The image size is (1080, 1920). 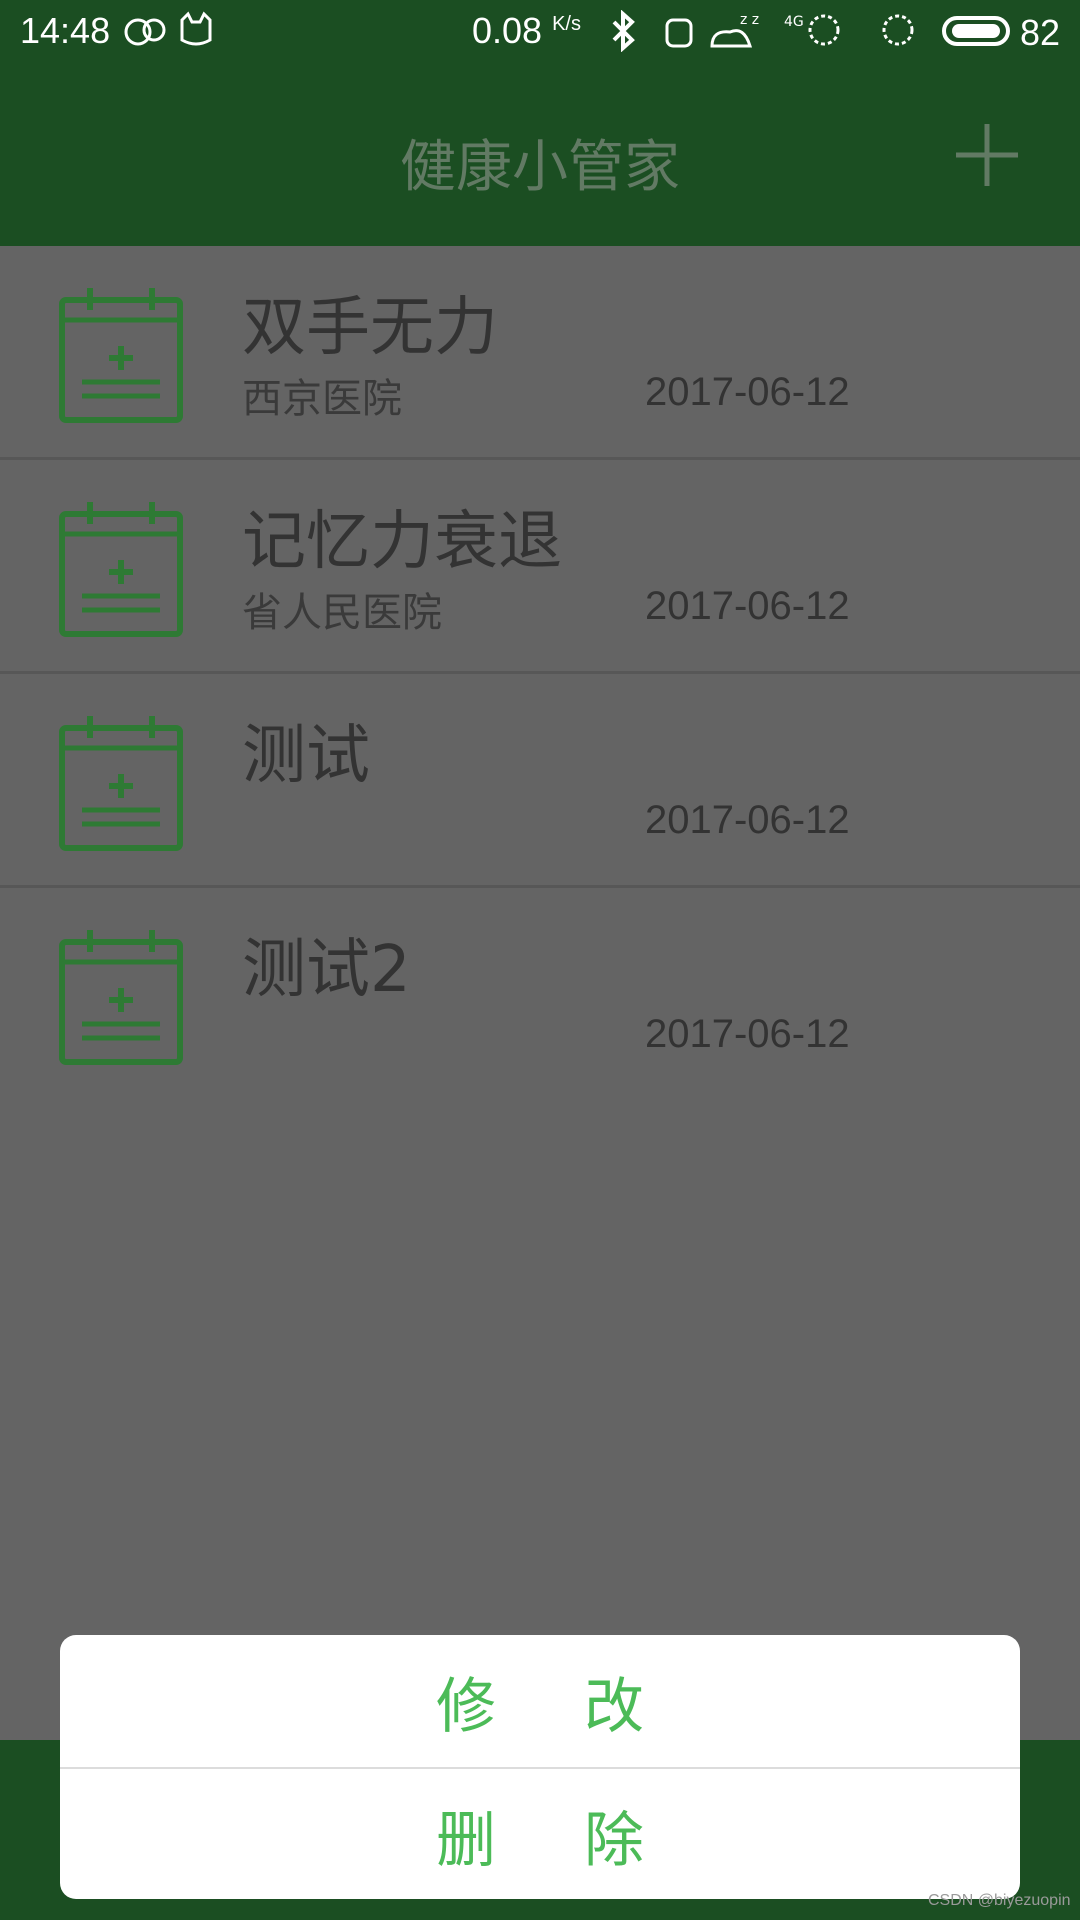 I want to click on battery-icon, so click(x=976, y=31).